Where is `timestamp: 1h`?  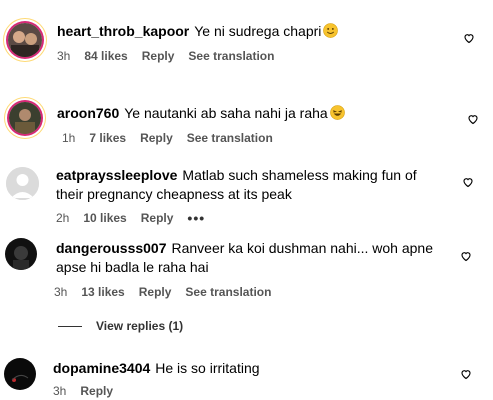
timestamp: 1h is located at coordinates (69, 138).